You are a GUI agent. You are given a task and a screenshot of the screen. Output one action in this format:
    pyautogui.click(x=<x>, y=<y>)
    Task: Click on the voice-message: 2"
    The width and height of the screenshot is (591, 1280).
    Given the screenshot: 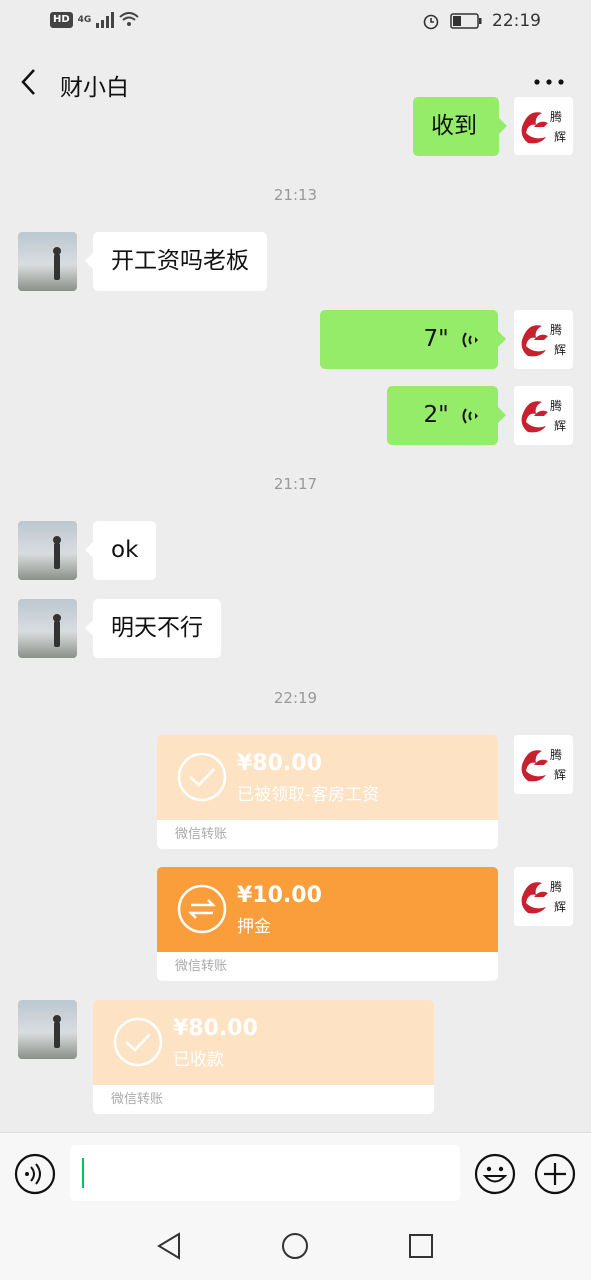 What is the action you would take?
    pyautogui.click(x=446, y=415)
    